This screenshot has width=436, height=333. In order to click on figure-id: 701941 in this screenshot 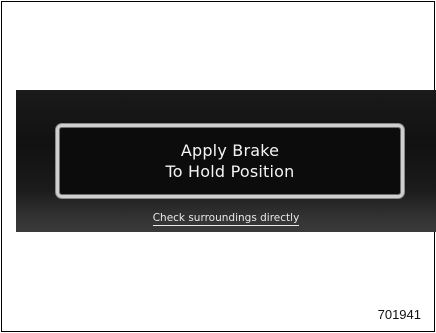, I will do `click(399, 314)`.